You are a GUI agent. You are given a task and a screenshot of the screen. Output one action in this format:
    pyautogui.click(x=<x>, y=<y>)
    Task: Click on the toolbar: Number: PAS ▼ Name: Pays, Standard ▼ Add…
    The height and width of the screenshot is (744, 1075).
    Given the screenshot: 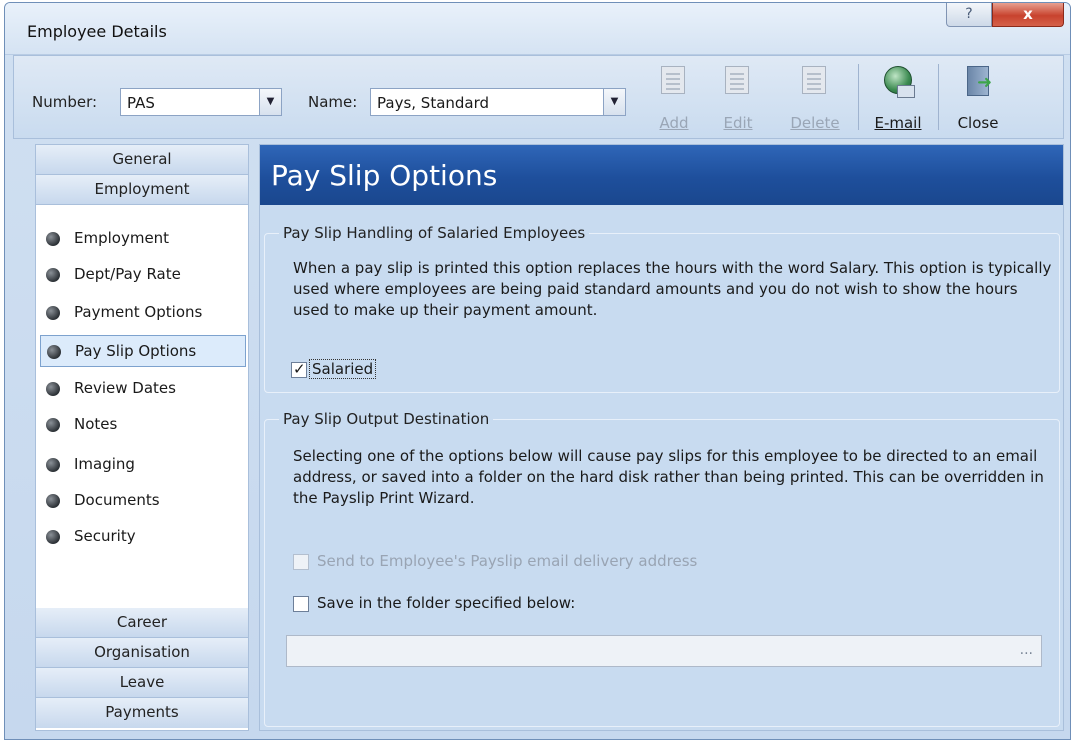 What is the action you would take?
    pyautogui.click(x=538, y=97)
    